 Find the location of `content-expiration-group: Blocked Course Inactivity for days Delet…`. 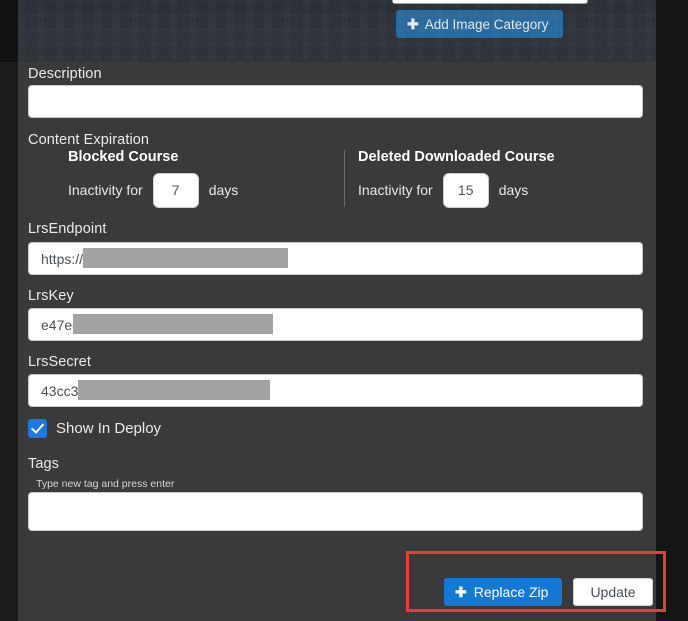

content-expiration-group: Blocked Course Inactivity for days Delet… is located at coordinates (342, 179).